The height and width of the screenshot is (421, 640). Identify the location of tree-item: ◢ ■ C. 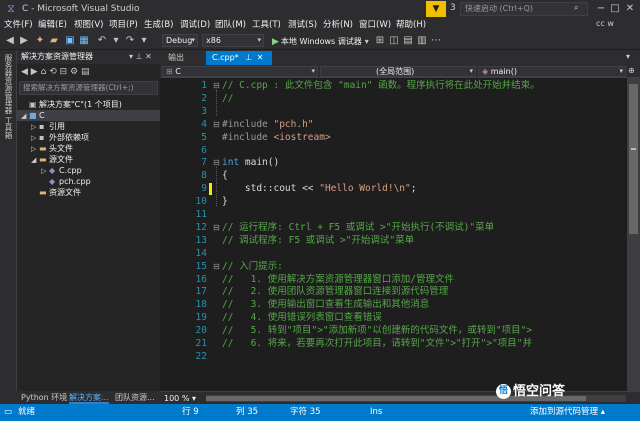
(88, 115).